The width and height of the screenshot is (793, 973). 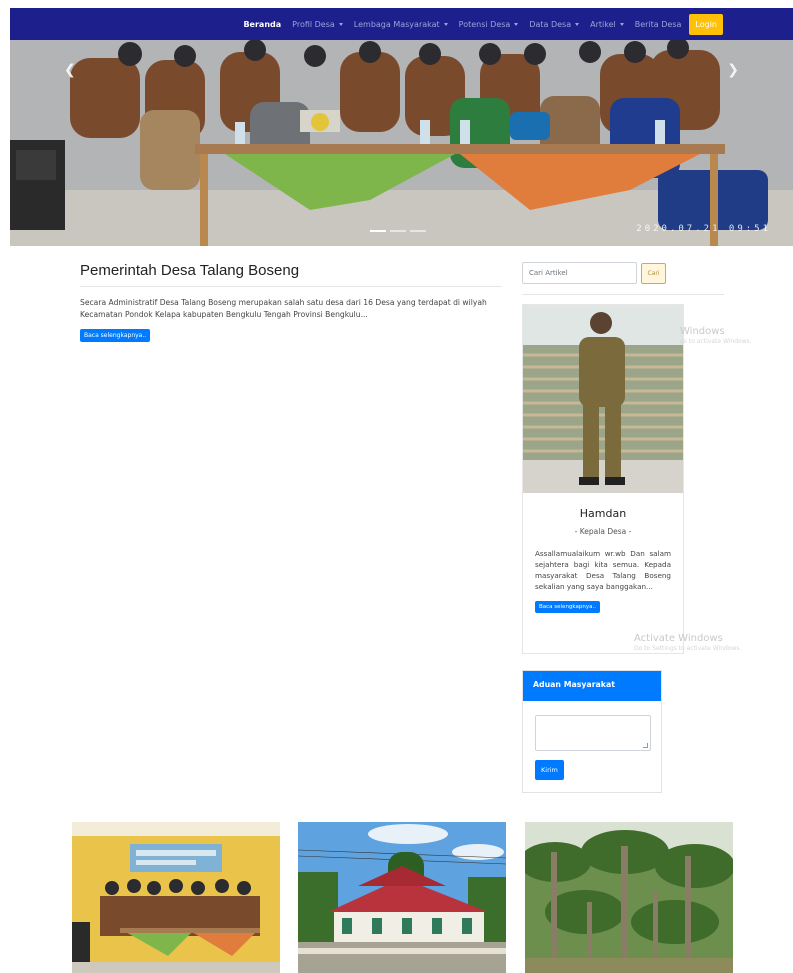 I want to click on nav-item-artikel: Artikel, so click(x=607, y=24).